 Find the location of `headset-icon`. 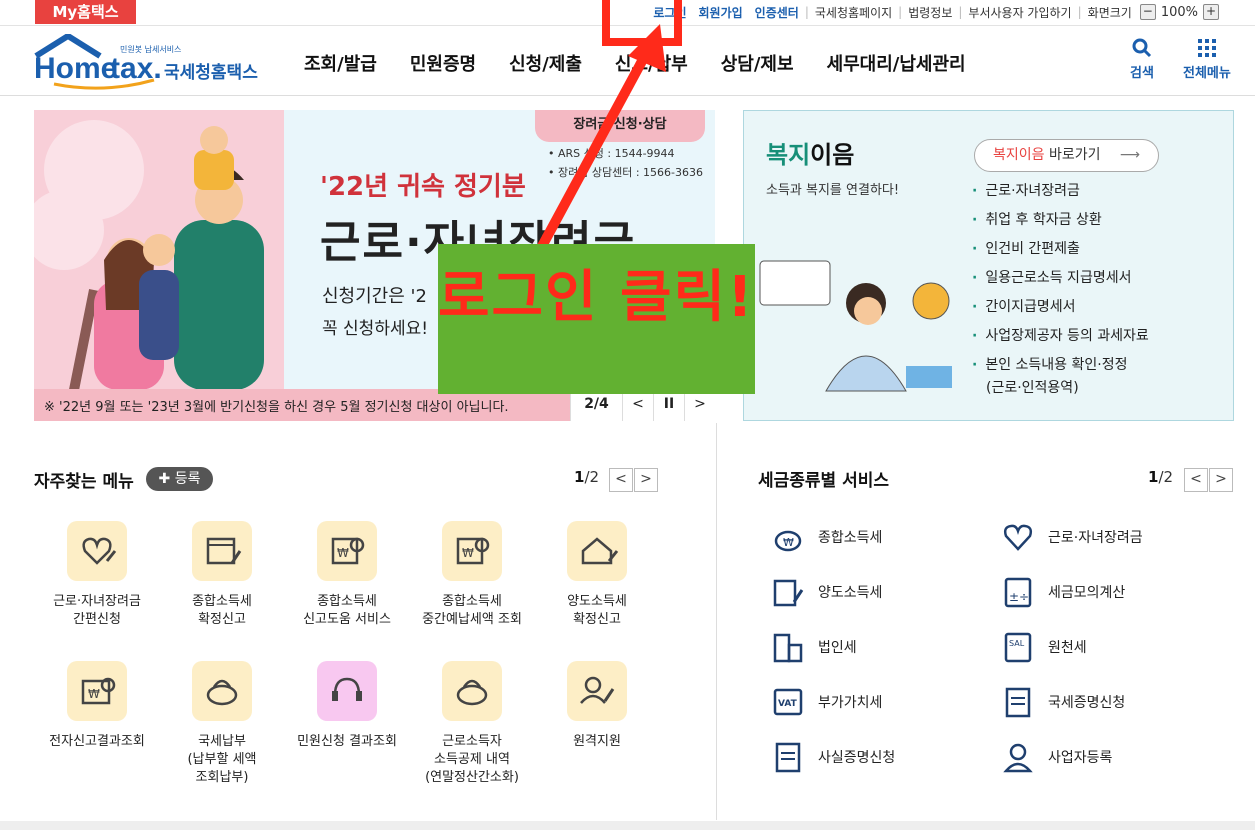

headset-icon is located at coordinates (347, 691).